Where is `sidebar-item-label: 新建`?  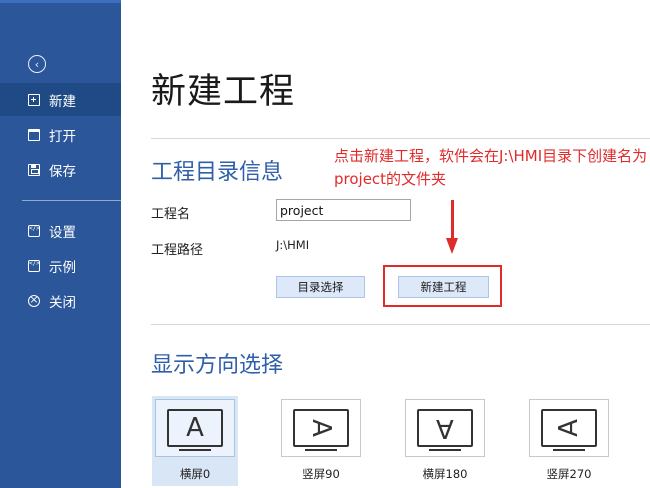
sidebar-item-label: 新建 is located at coordinates (62, 101).